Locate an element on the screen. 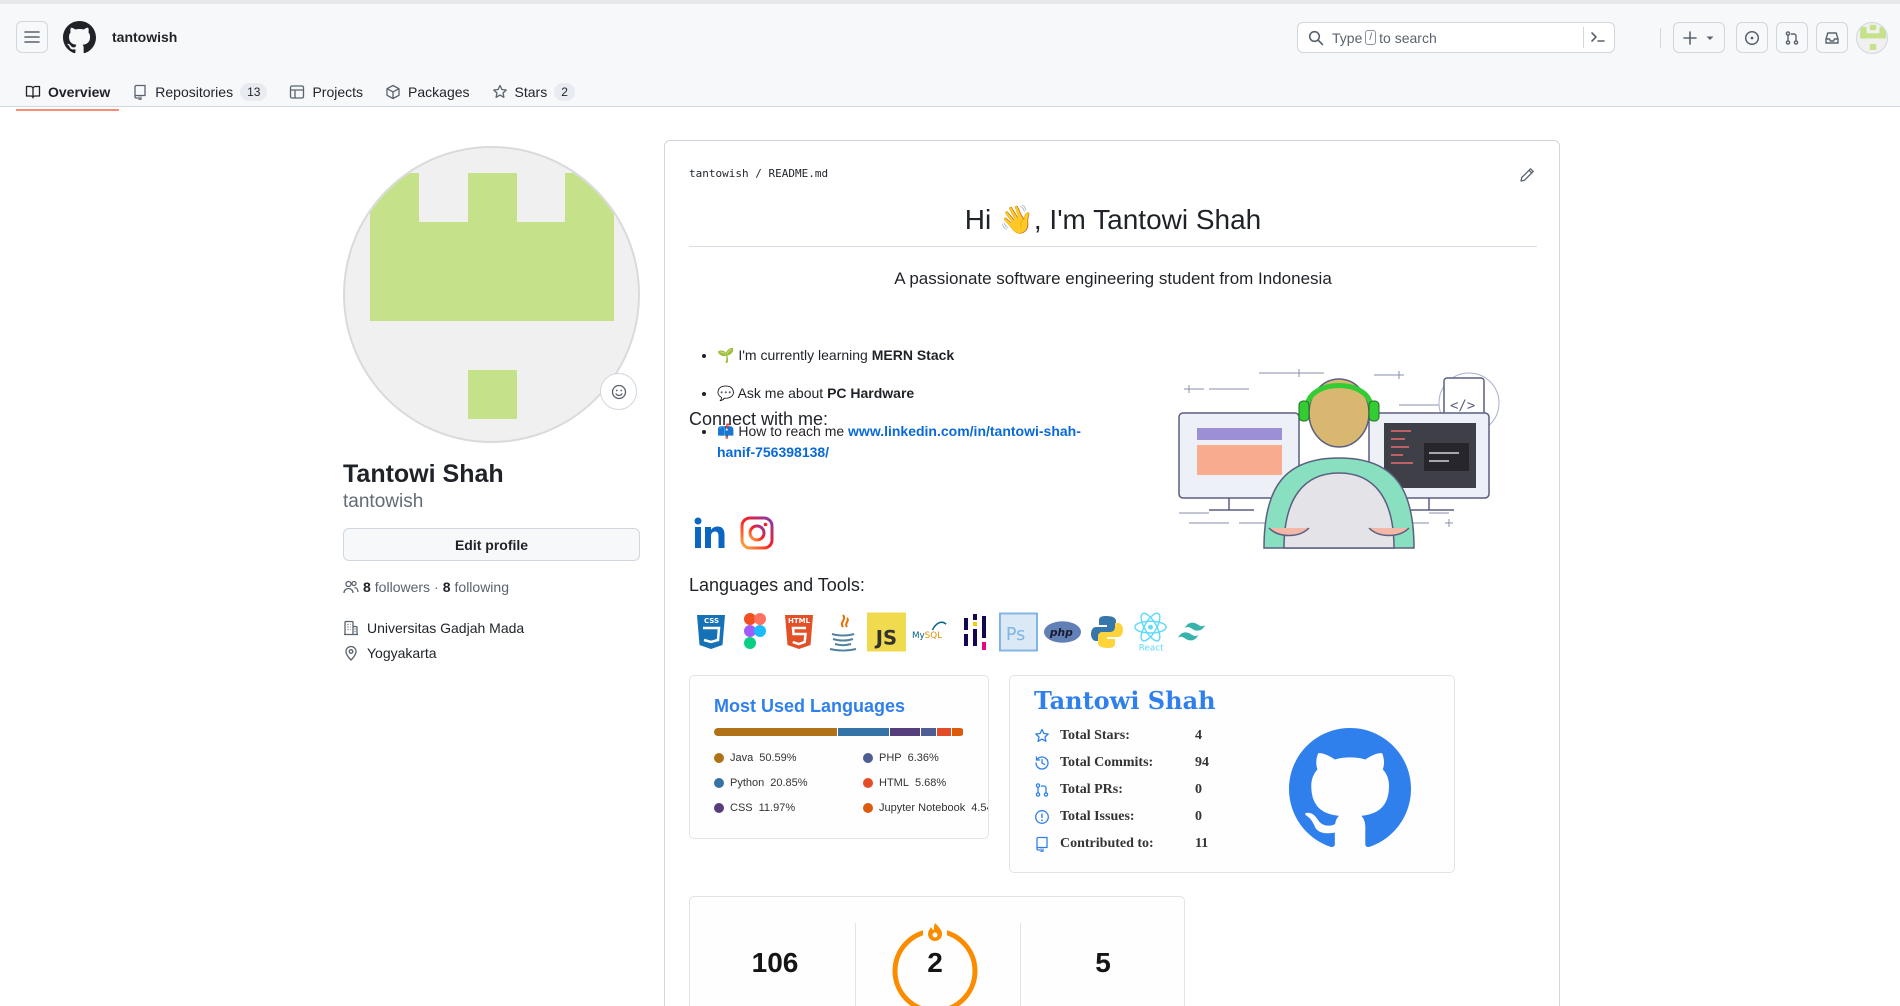  java-dot-icon is located at coordinates (719, 758).